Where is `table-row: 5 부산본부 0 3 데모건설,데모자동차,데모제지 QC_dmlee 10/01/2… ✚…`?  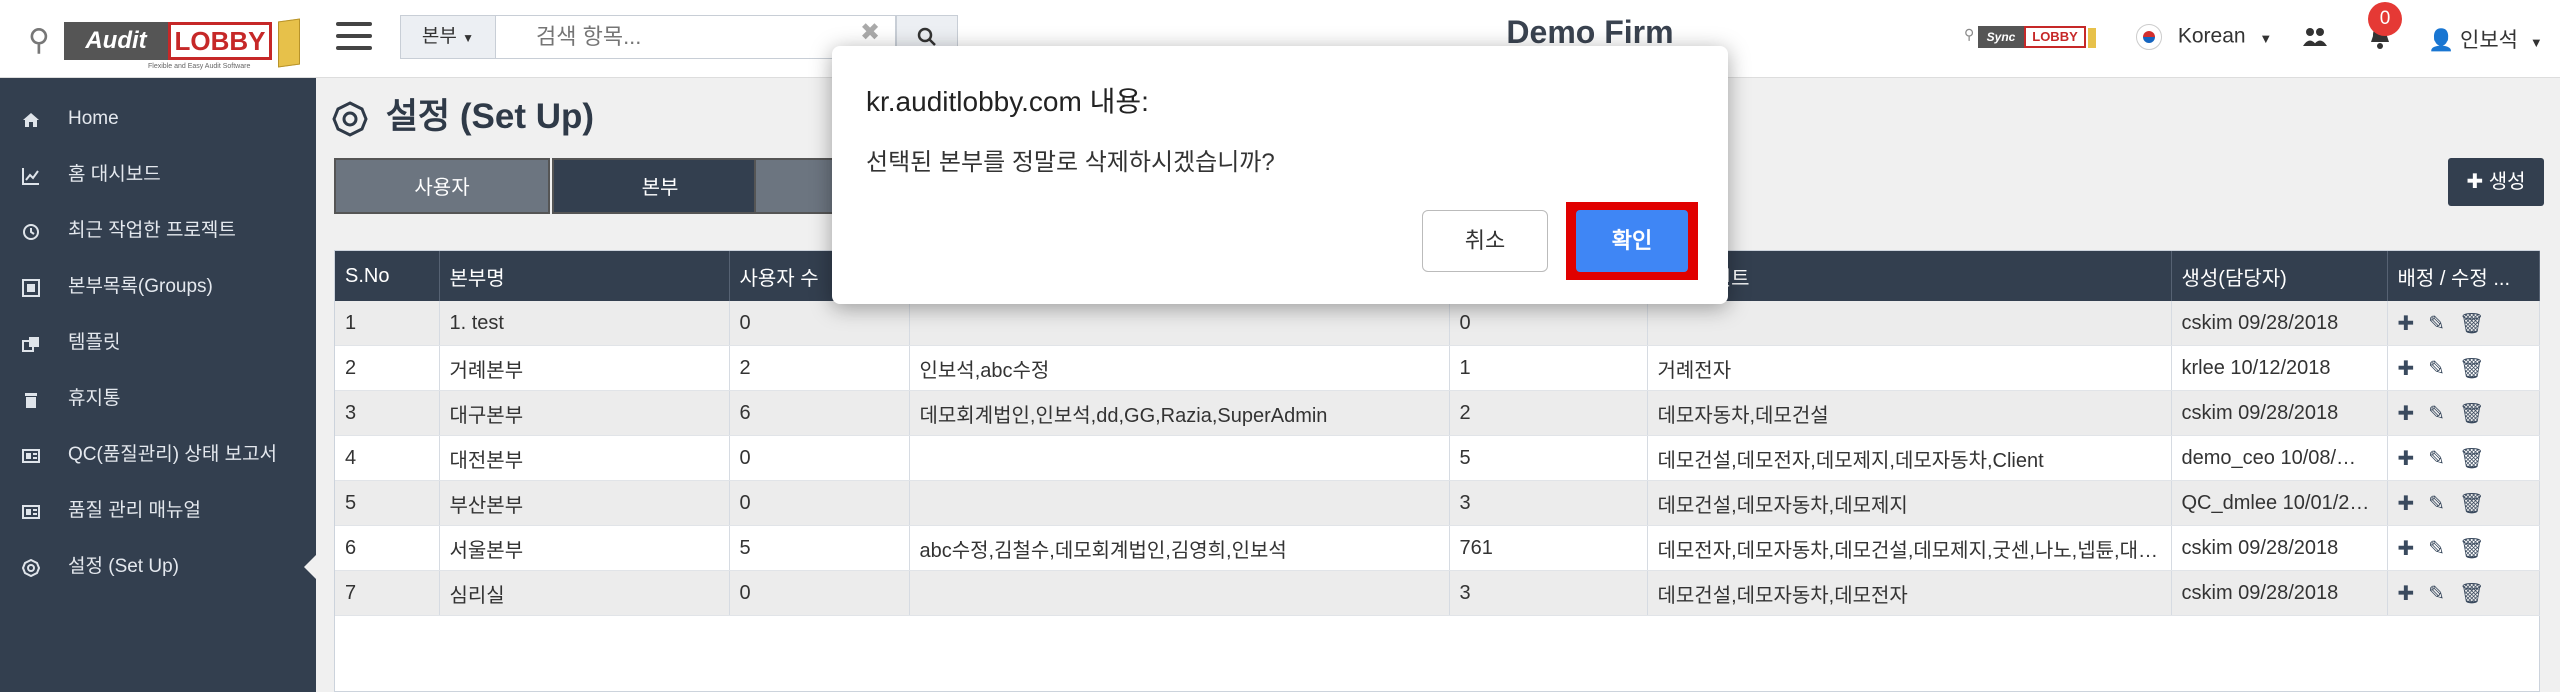 table-row: 5 부산본부 0 3 데모건설,데모자동차,데모제지 QC_dmlee 10/01/2… ✚… is located at coordinates (1437, 503).